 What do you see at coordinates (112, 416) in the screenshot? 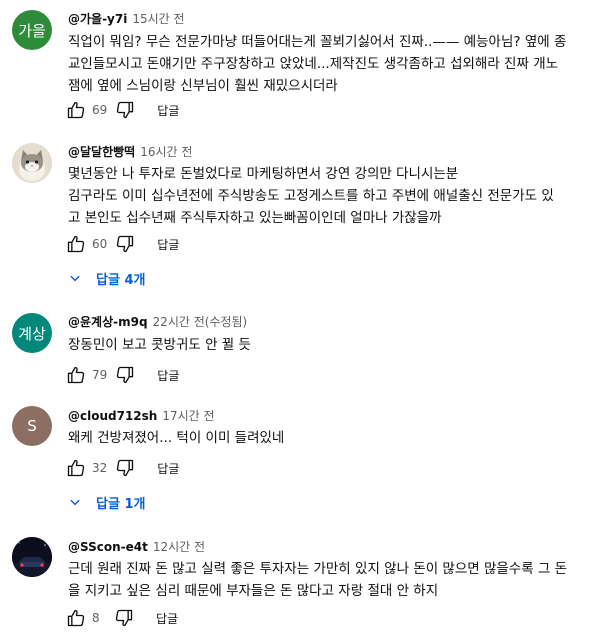
I see `author-handle: @cloud712sh` at bounding box center [112, 416].